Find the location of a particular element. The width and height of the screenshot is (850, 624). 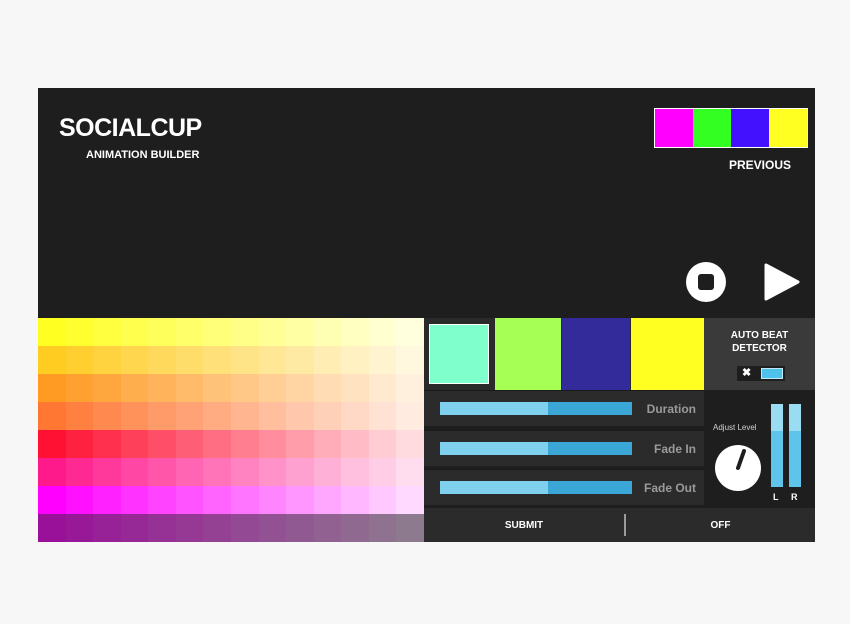

previous-swatches is located at coordinates (731, 128).